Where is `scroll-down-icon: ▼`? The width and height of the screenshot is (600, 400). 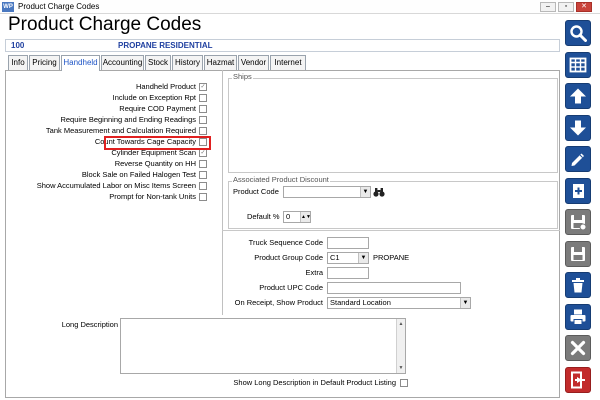
scroll-down-icon: ▼ is located at coordinates (401, 368).